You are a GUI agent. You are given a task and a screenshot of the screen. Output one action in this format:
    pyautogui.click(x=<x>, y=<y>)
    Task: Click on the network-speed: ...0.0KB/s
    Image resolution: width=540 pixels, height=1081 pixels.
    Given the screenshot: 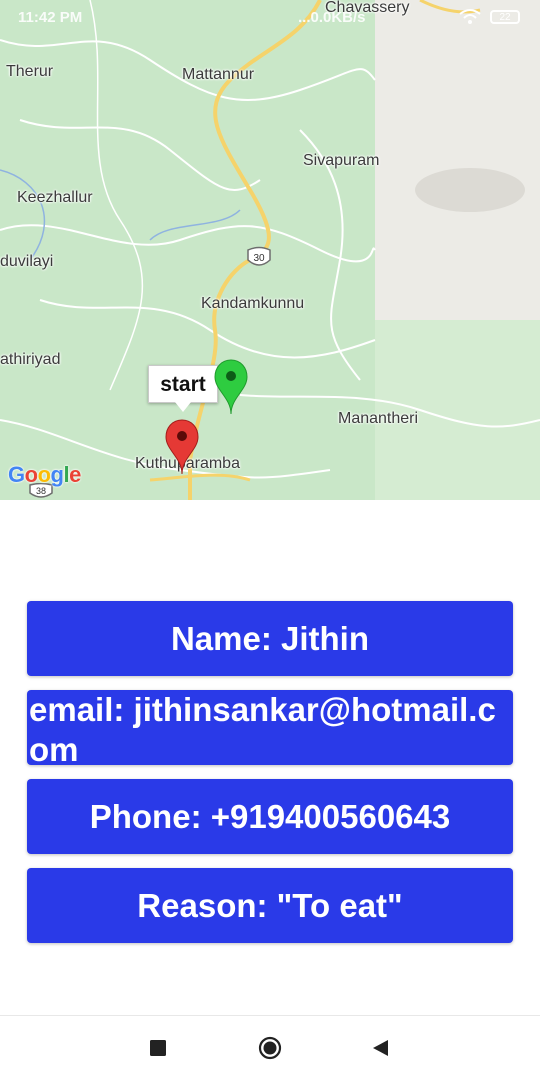 What is the action you would take?
    pyautogui.click(x=332, y=17)
    